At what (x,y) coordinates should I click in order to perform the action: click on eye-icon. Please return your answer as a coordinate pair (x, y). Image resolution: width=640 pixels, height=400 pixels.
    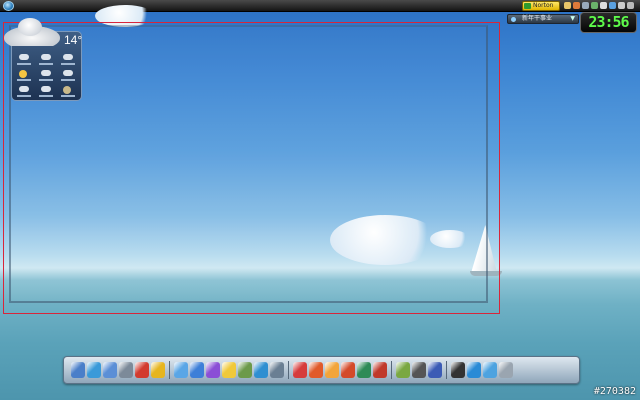
    Looking at the image, I should click on (245, 370).